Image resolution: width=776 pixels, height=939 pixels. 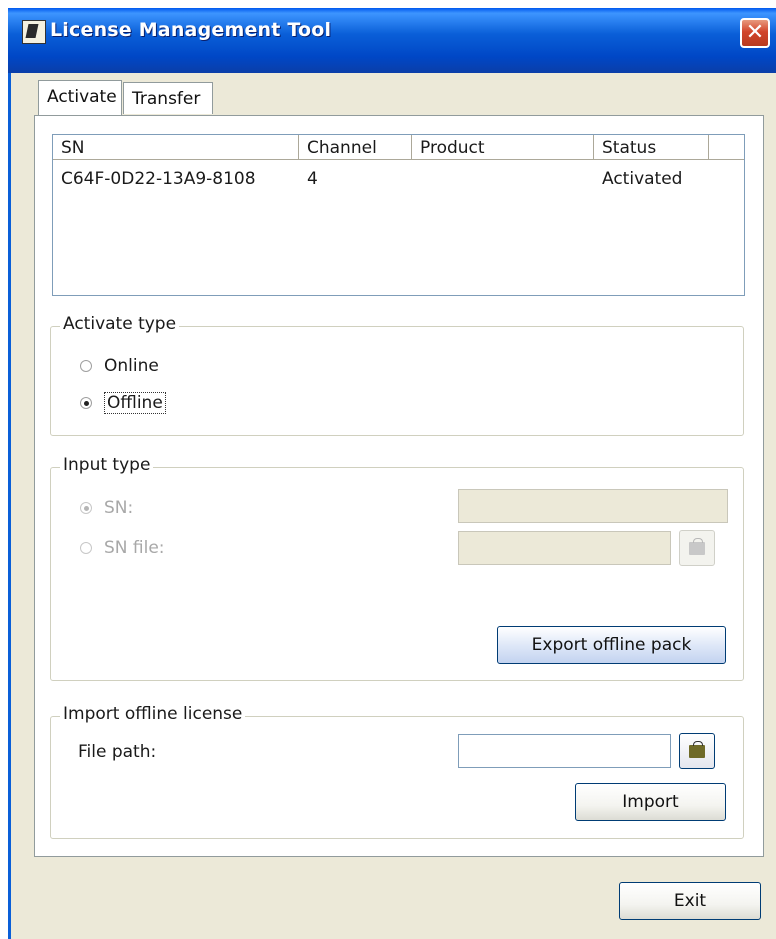 What do you see at coordinates (86, 508) in the screenshot?
I see `radio-sn-circle` at bounding box center [86, 508].